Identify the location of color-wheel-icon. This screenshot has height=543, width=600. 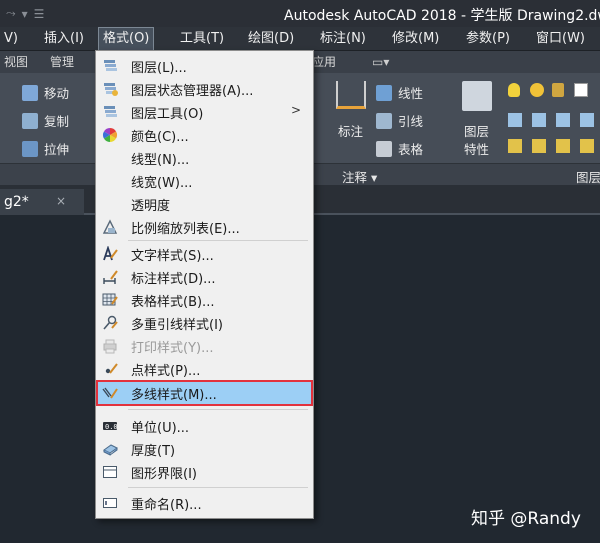
(110, 135).